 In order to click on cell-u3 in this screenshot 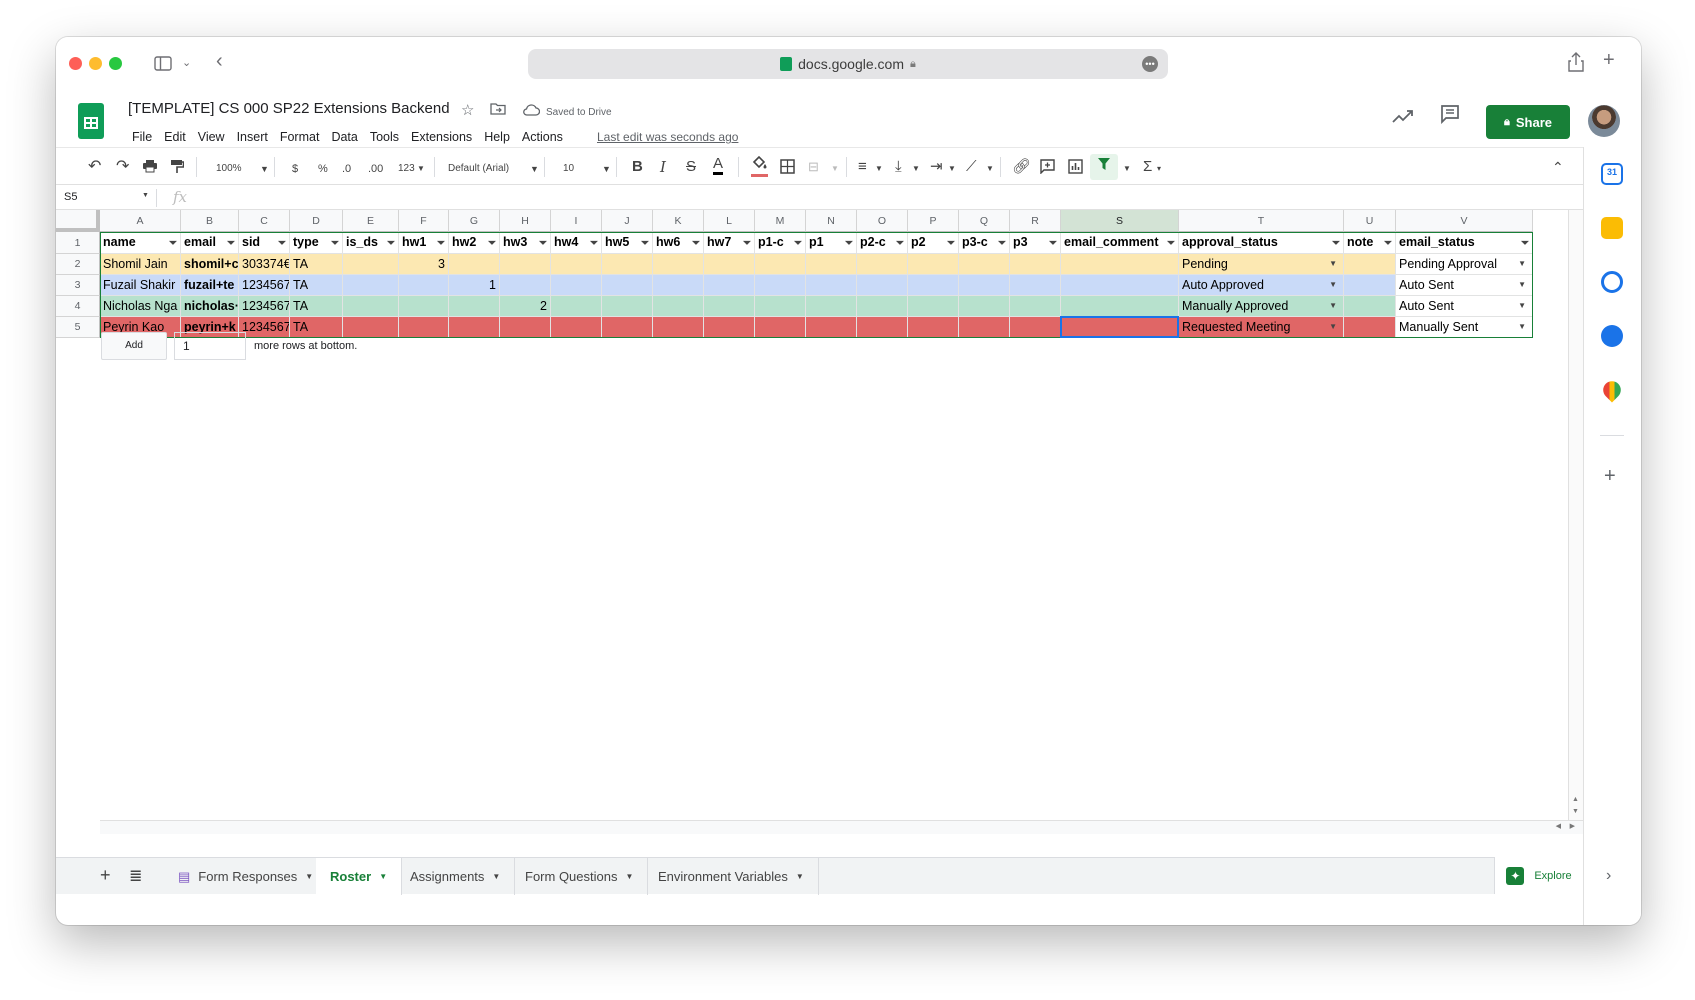, I will do `click(1370, 285)`.